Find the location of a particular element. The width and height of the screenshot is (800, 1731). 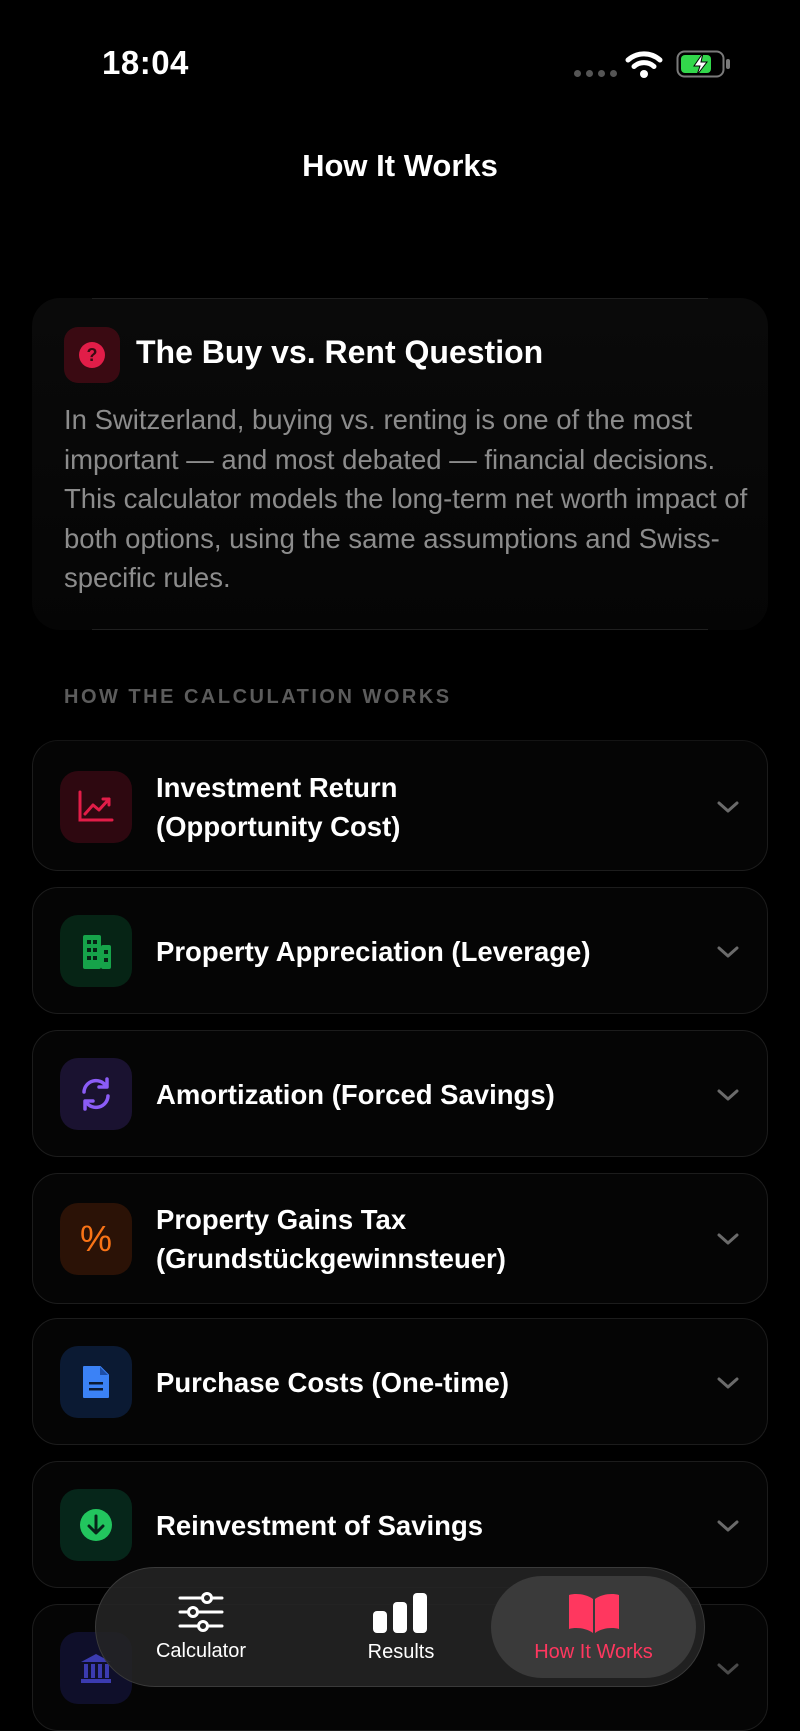

bar-chart-icon is located at coordinates (400, 1612).